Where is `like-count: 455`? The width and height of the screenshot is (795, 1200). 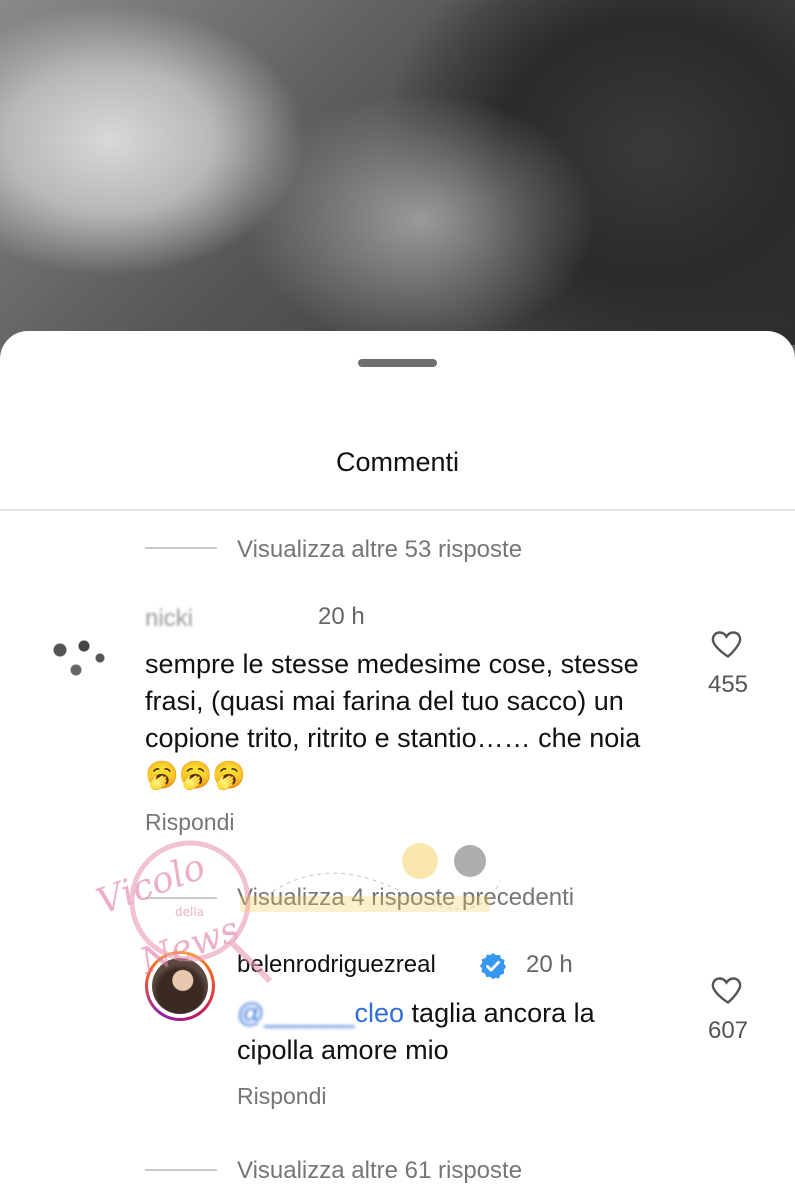
like-count: 455 is located at coordinates (728, 684).